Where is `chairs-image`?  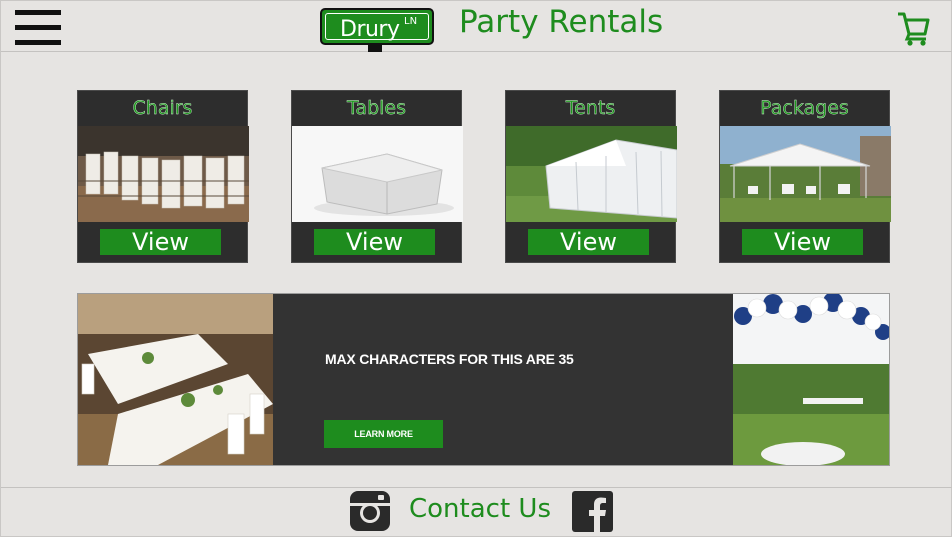 chairs-image is located at coordinates (163, 174).